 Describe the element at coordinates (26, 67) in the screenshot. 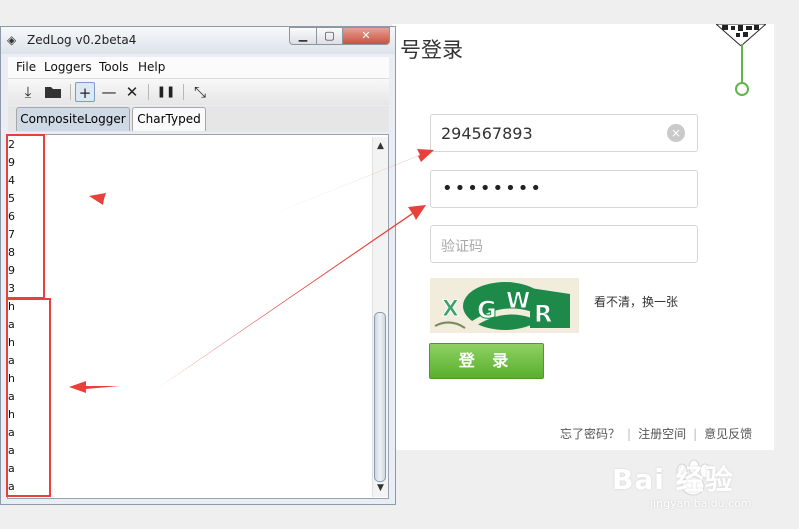

I see `menu-file: File` at that location.